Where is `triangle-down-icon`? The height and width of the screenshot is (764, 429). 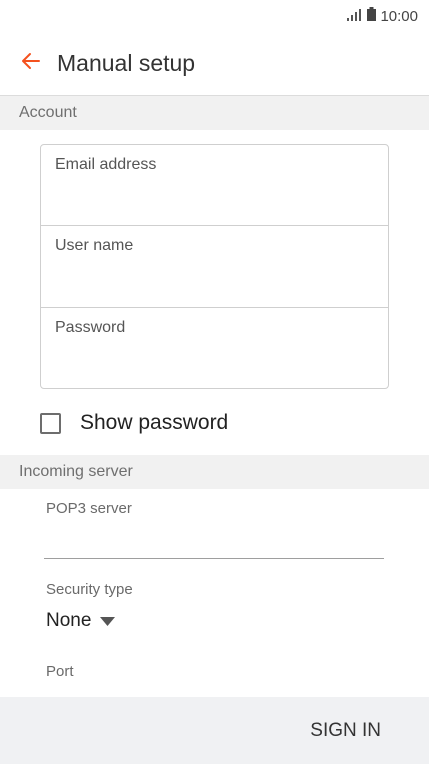 triangle-down-icon is located at coordinates (108, 621).